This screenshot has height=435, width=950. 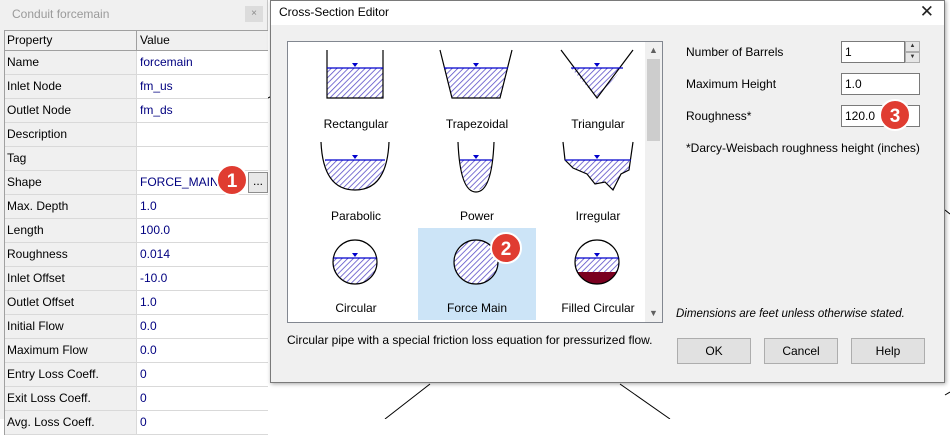 What do you see at coordinates (71, 62) in the screenshot?
I see `property-name: Name` at bounding box center [71, 62].